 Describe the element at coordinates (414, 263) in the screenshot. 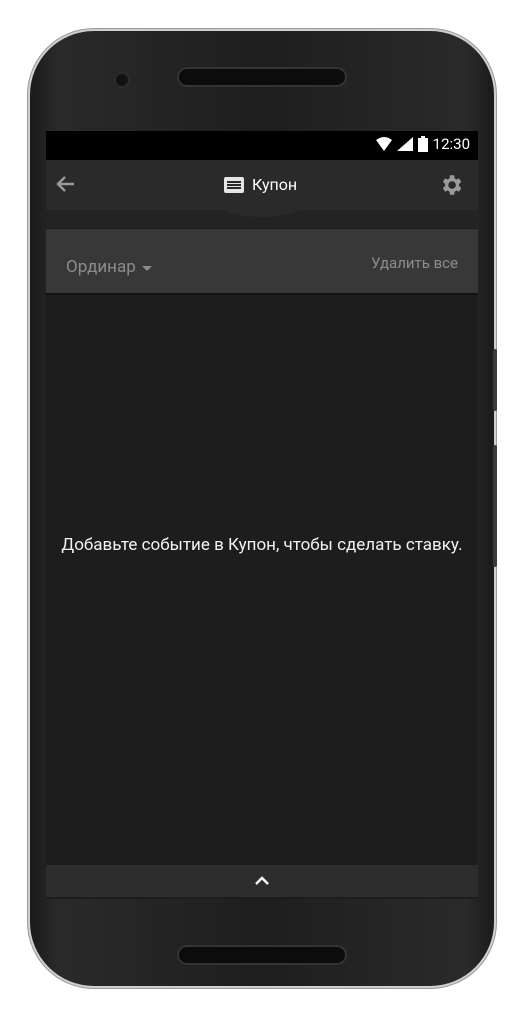

I see `delete-all-button: Удалить все` at that location.